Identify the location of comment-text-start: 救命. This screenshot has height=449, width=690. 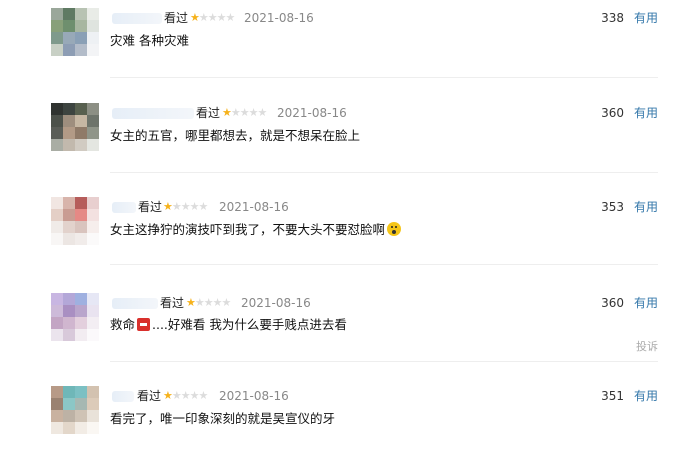
(123, 324).